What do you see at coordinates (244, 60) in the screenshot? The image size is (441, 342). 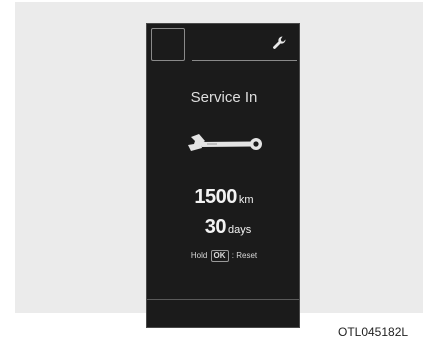 I see `top-divider` at bounding box center [244, 60].